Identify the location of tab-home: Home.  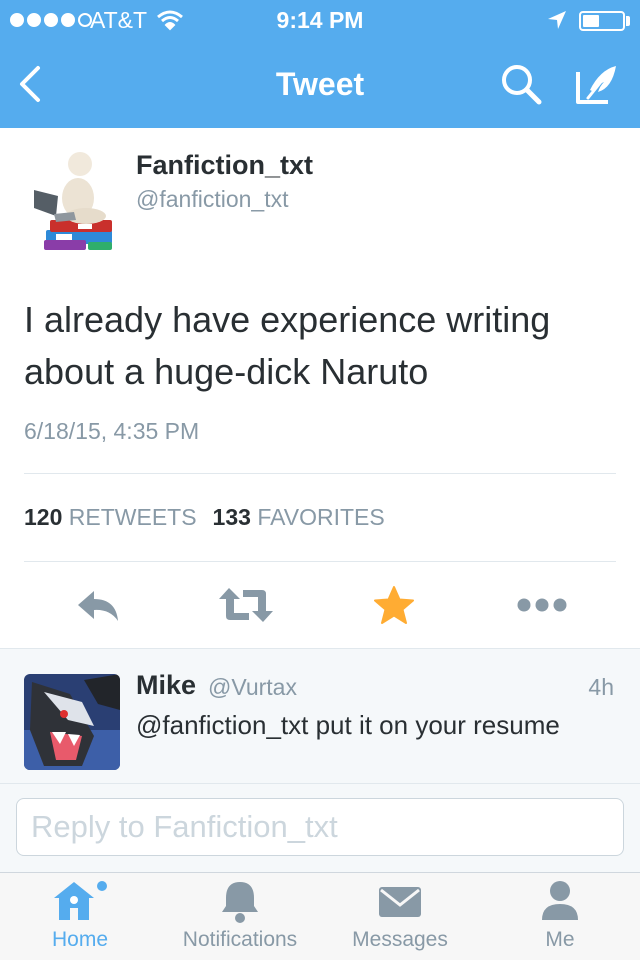
(80, 917).